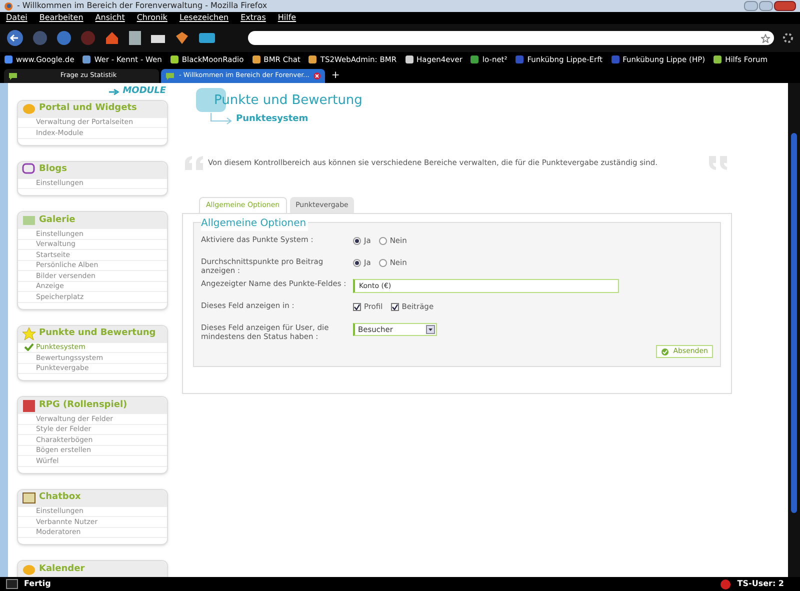 The height and width of the screenshot is (591, 800). What do you see at coordinates (511, 38) in the screenshot?
I see `address-field` at bounding box center [511, 38].